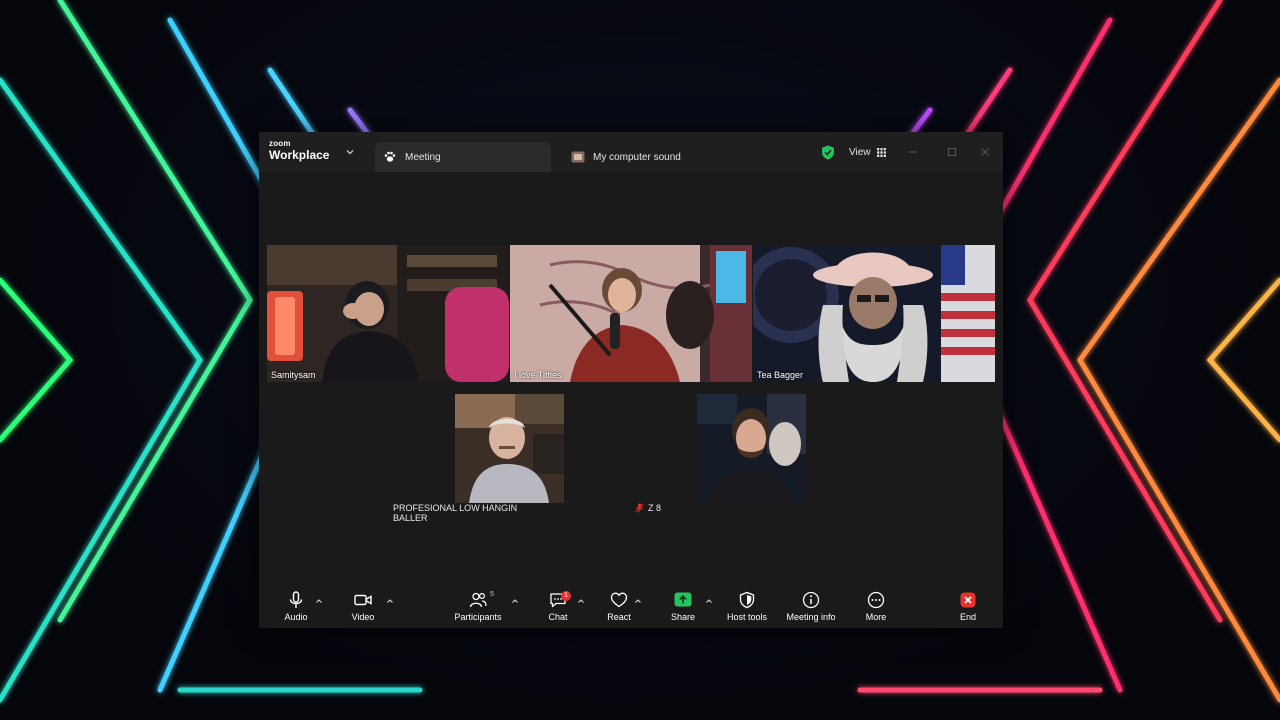  I want to click on video-label: Video, so click(363, 617).